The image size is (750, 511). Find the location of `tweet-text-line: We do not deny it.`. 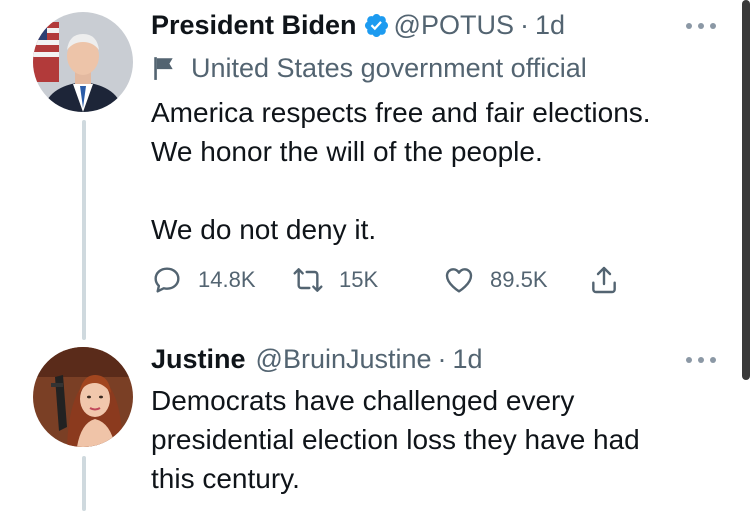

tweet-text-line: We do not deny it. is located at coordinates (264, 229).